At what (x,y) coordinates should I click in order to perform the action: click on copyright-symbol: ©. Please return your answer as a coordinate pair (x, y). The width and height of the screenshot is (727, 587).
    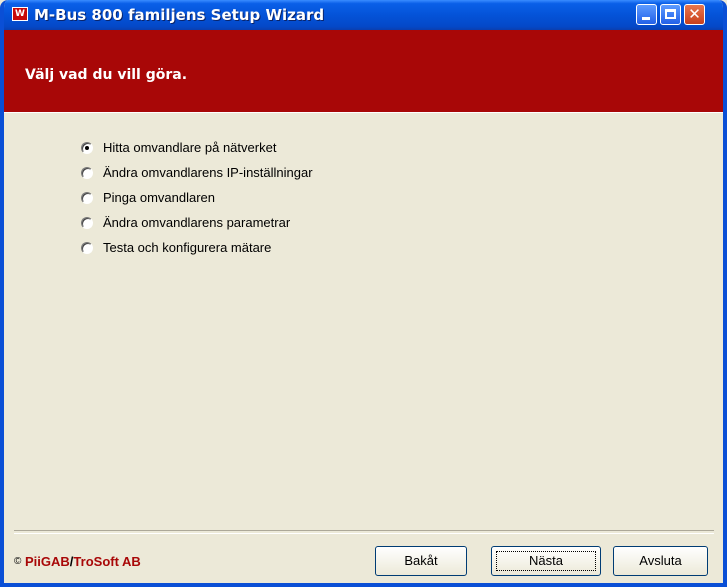
    Looking at the image, I should click on (18, 561).